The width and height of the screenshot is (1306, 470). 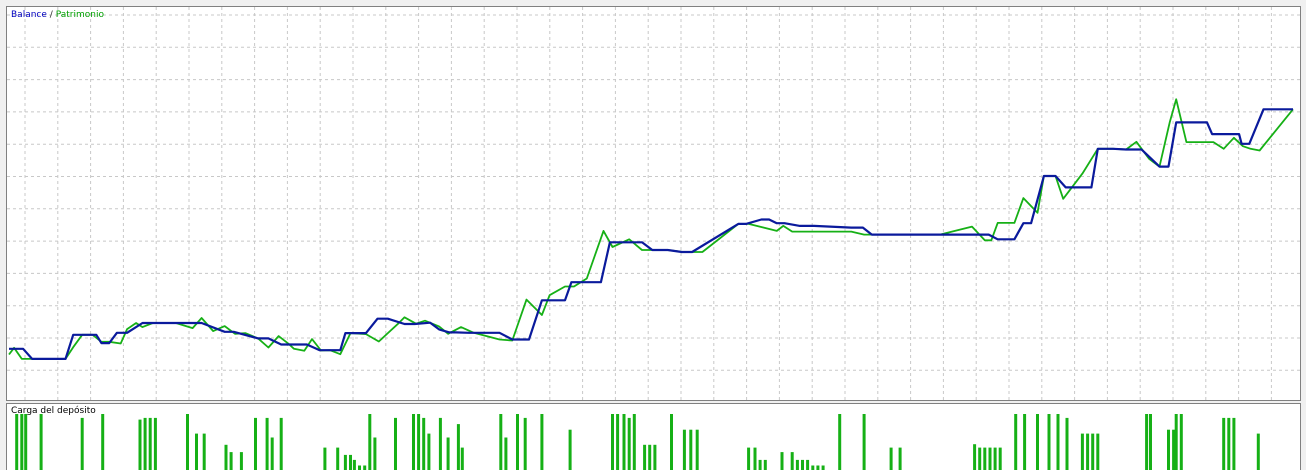 What do you see at coordinates (637, 442) in the screenshot?
I see `deposit-load-chart` at bounding box center [637, 442].